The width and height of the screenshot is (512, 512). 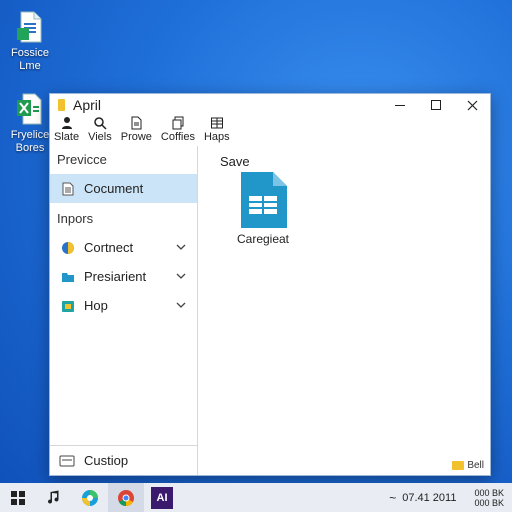 I want to click on start-button, so click(x=18, y=497).